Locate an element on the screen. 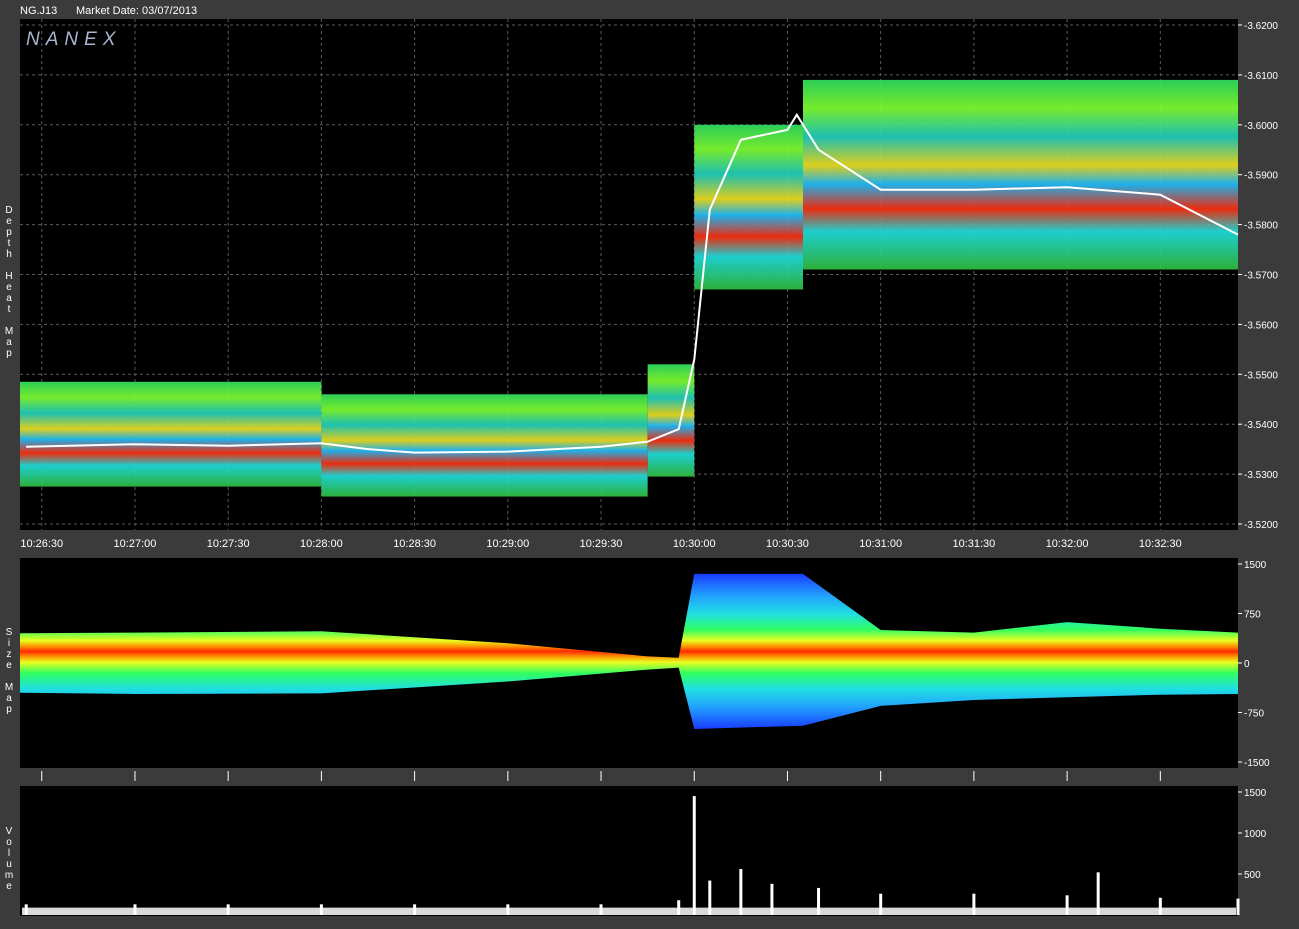 The width and height of the screenshot is (1299, 929). depth-y-tick-label: -3.5900 is located at coordinates (1261, 176).